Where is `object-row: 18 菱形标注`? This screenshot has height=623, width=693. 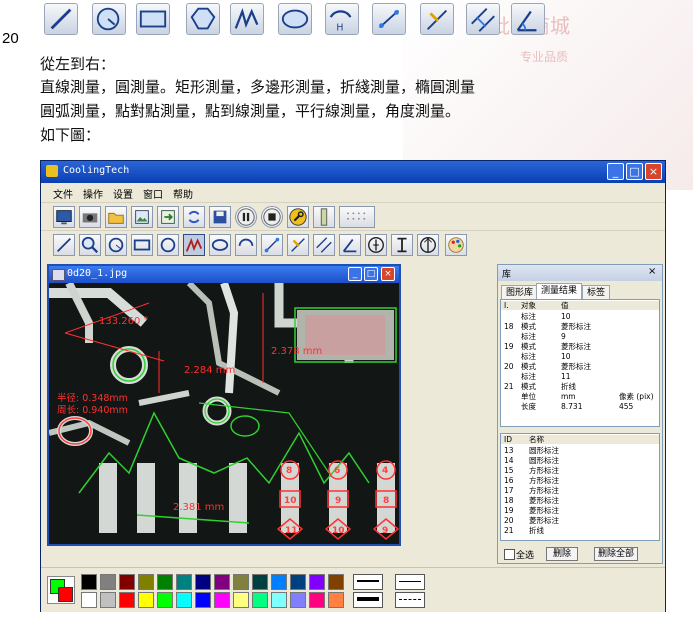
object-row: 18 菱形标注 is located at coordinates (580, 500).